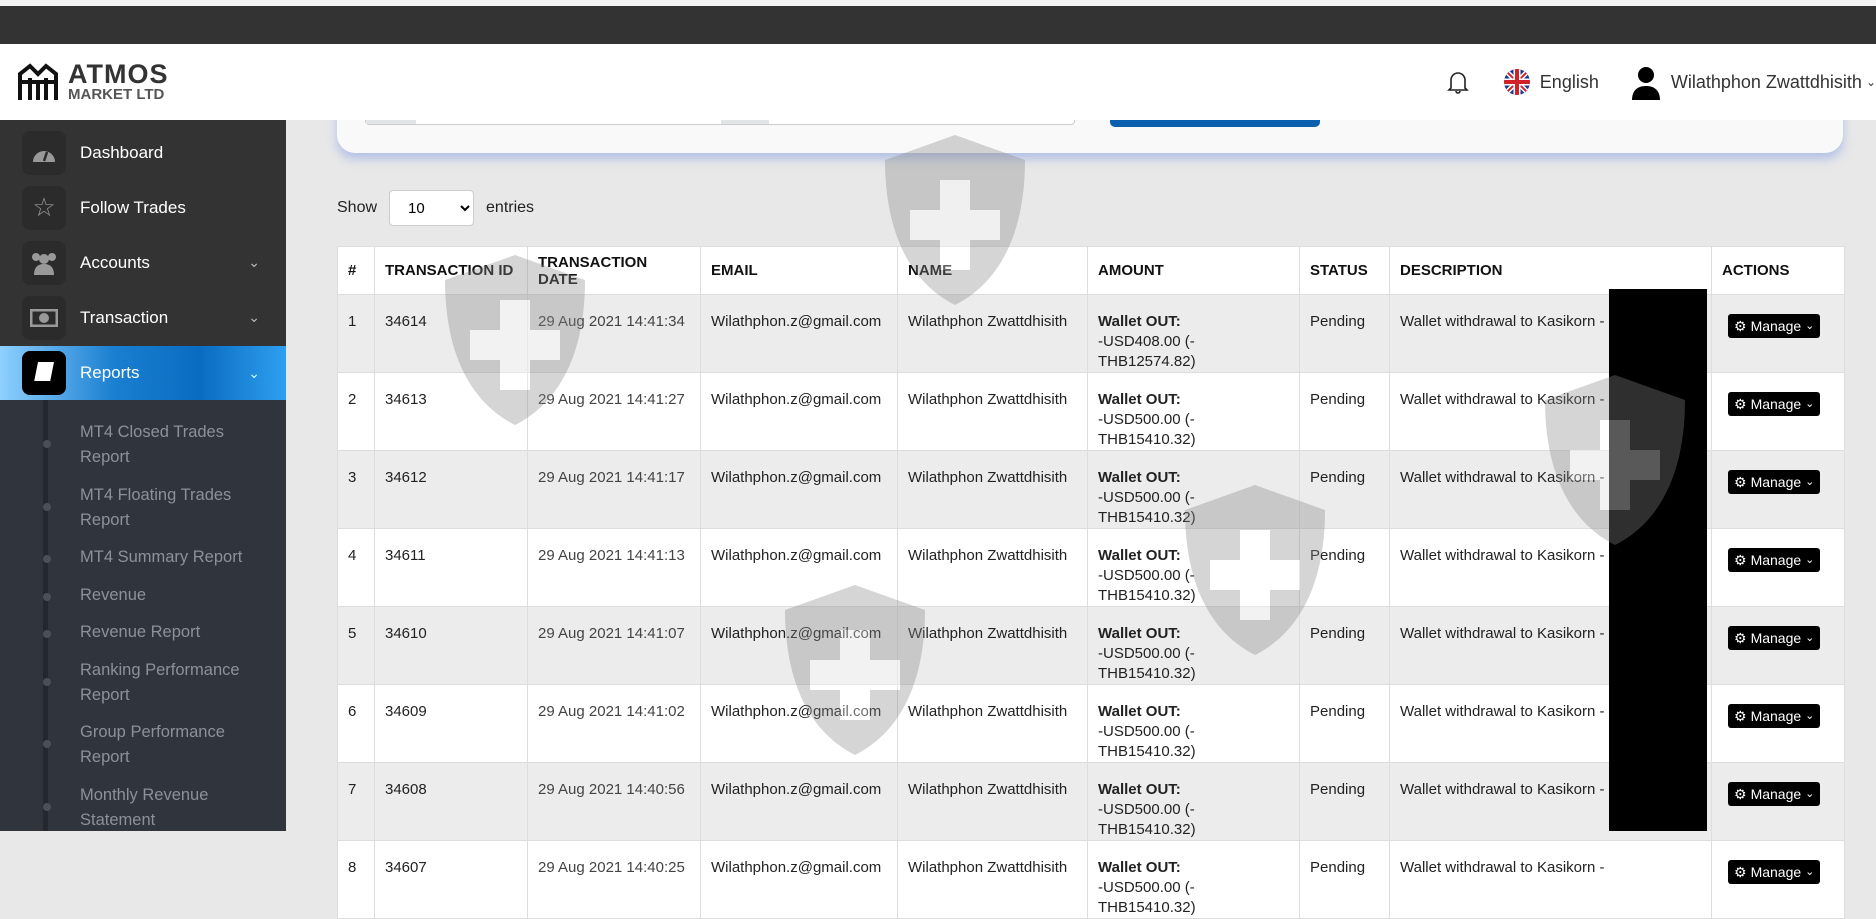 The image size is (1876, 919). What do you see at coordinates (614, 270) in the screenshot?
I see `column-header: TRANSACTION DATE` at bounding box center [614, 270].